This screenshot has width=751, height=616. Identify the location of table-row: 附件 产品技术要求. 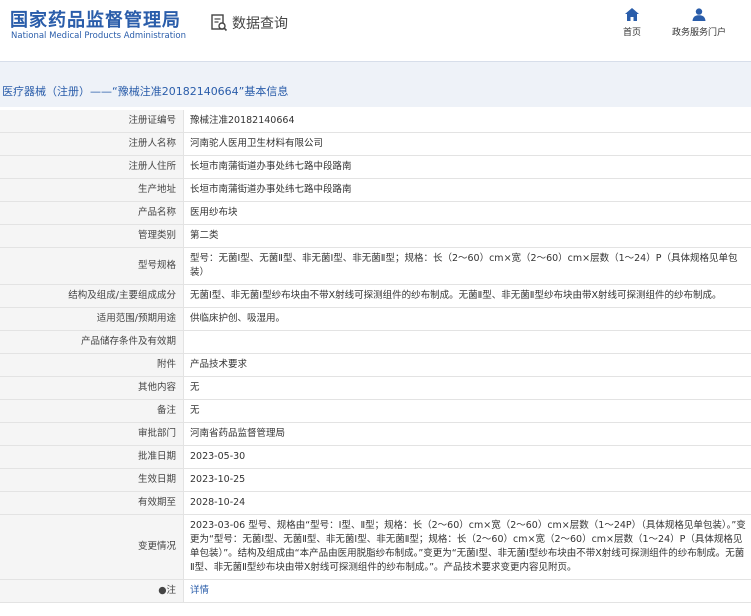
(375, 365).